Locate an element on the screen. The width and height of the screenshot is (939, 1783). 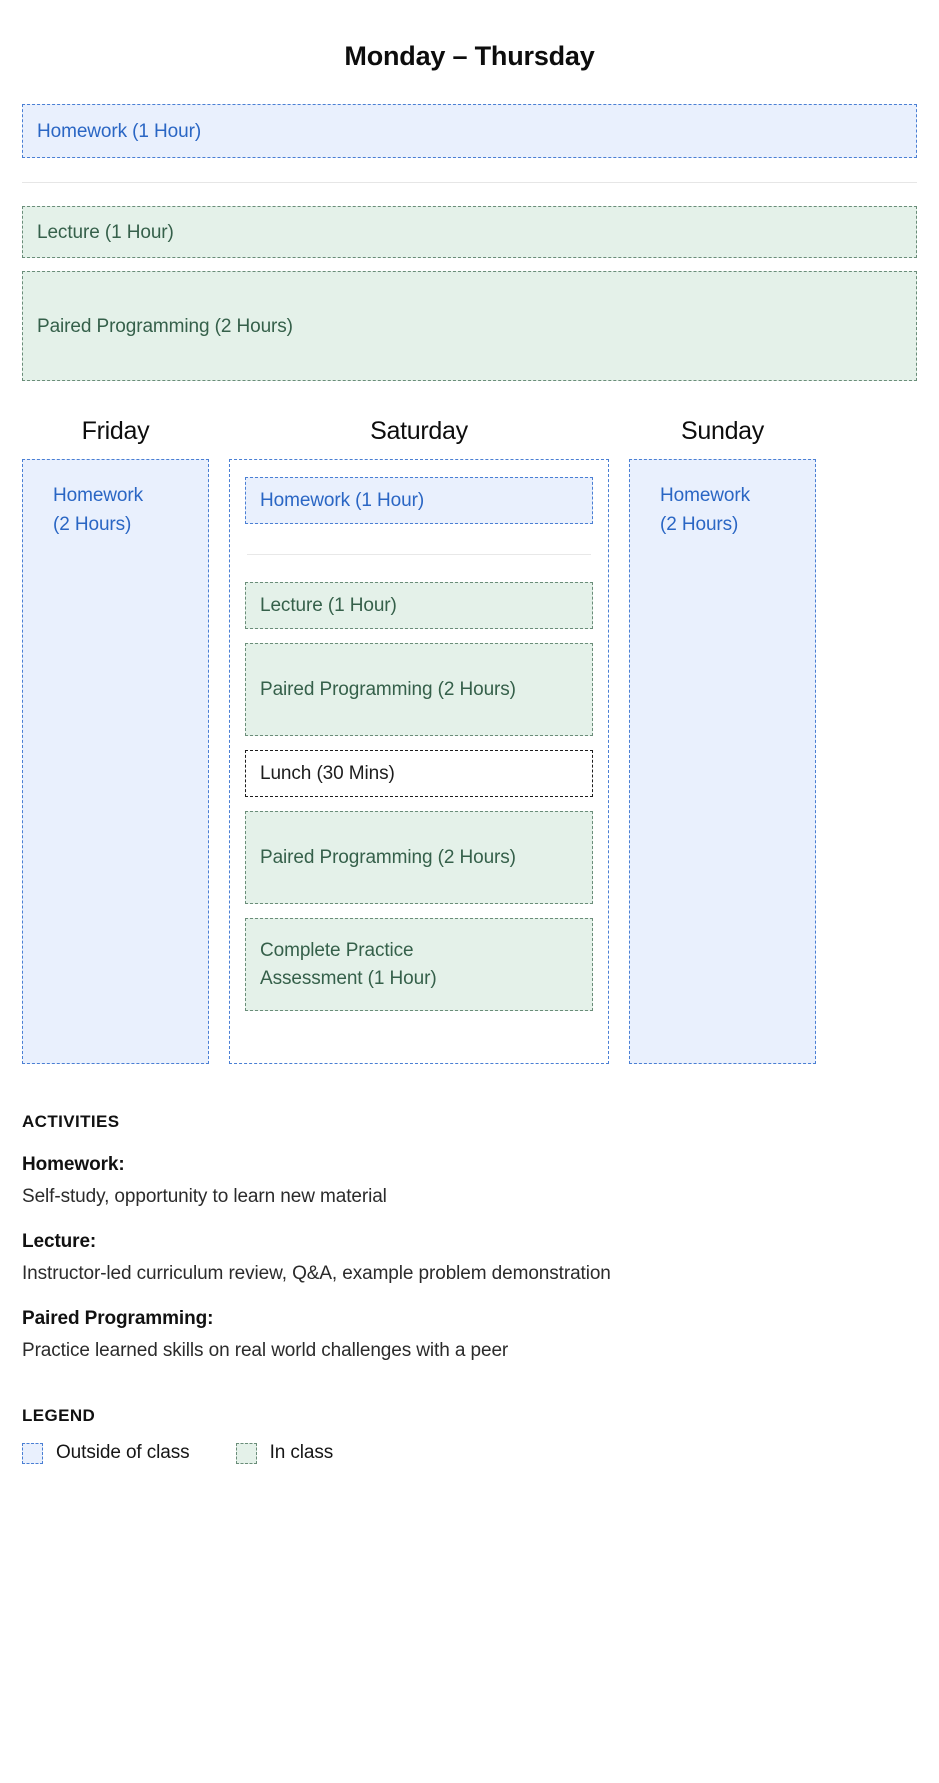
legend-label-outside-of-class: Outside of class is located at coordinates (123, 1453).